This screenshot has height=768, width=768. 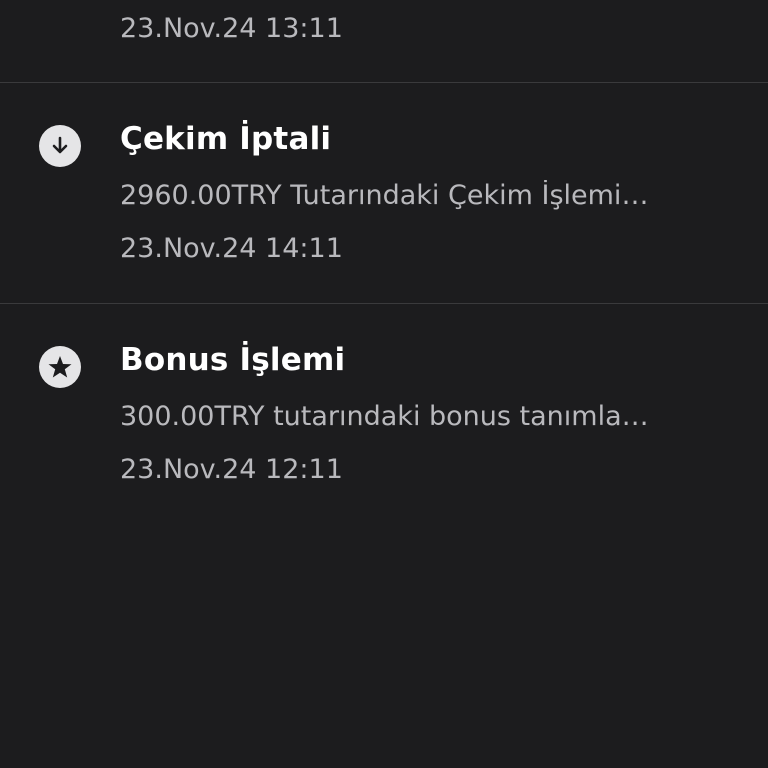 I want to click on notification-date: 23.Nov.24 14:11, so click(x=231, y=248).